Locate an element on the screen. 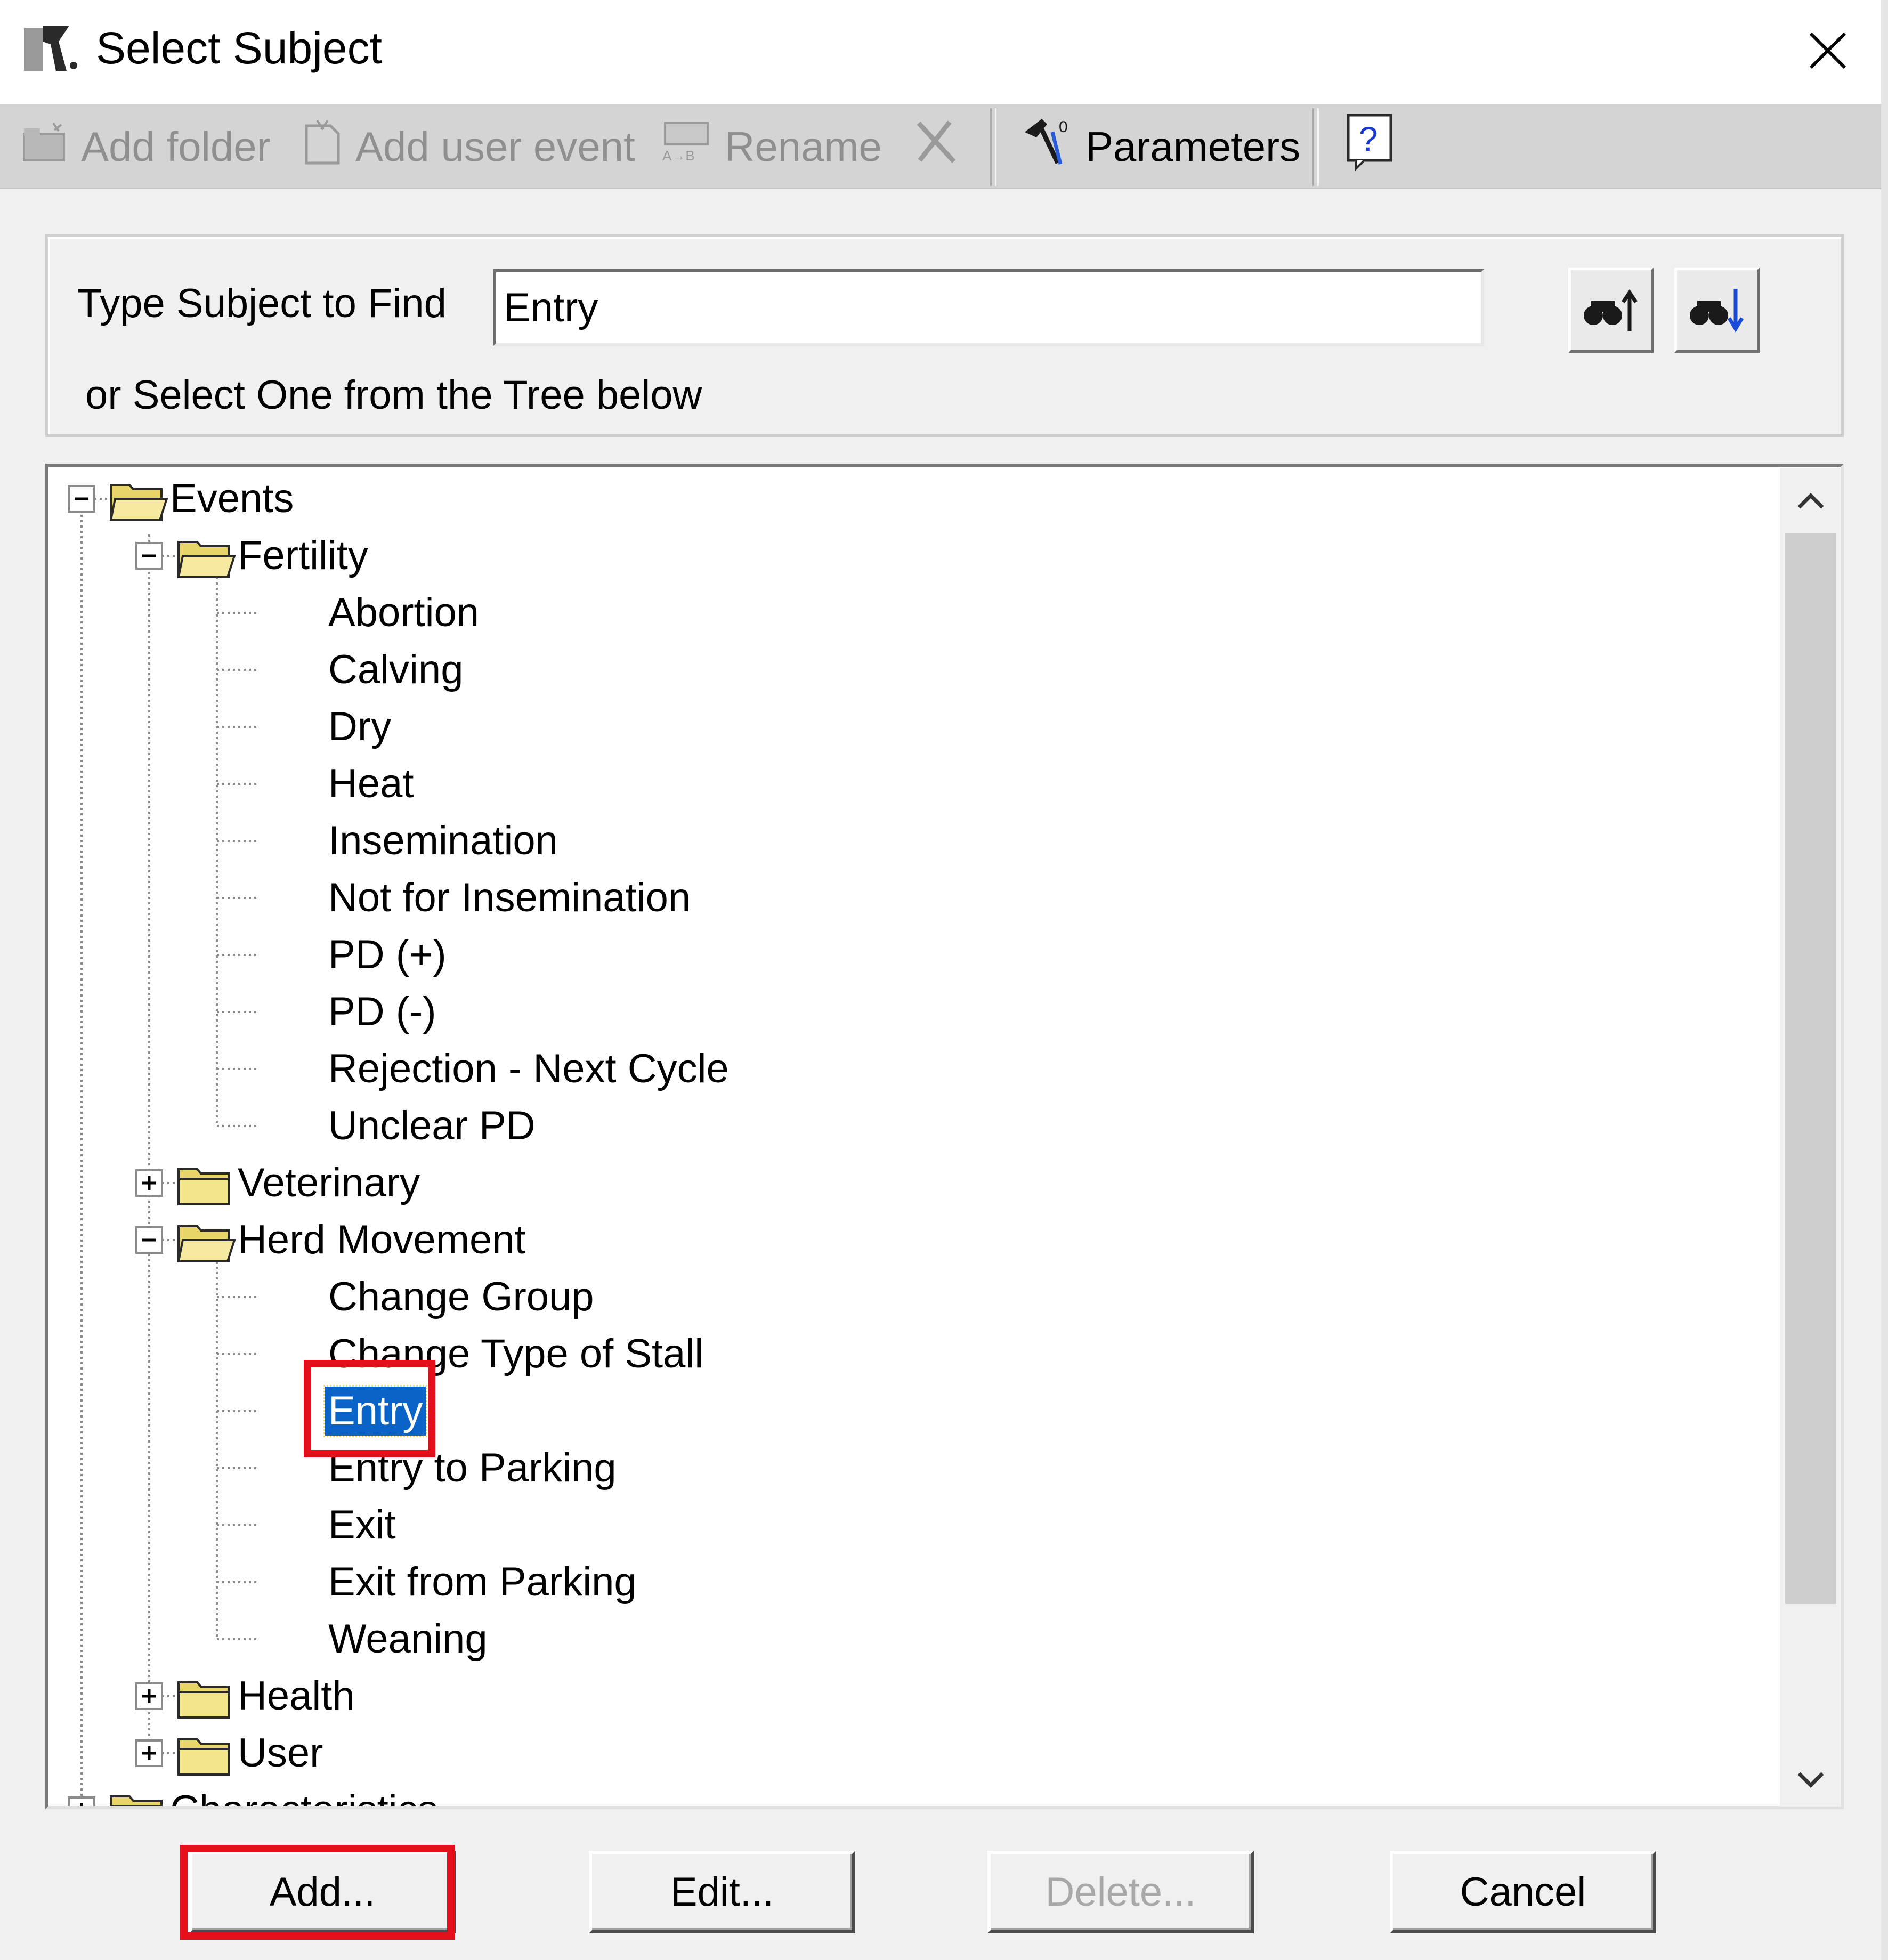 Image resolution: width=1888 pixels, height=1960 pixels. tree-item-not-for-insemination: Not for Insemination is located at coordinates (510, 897).